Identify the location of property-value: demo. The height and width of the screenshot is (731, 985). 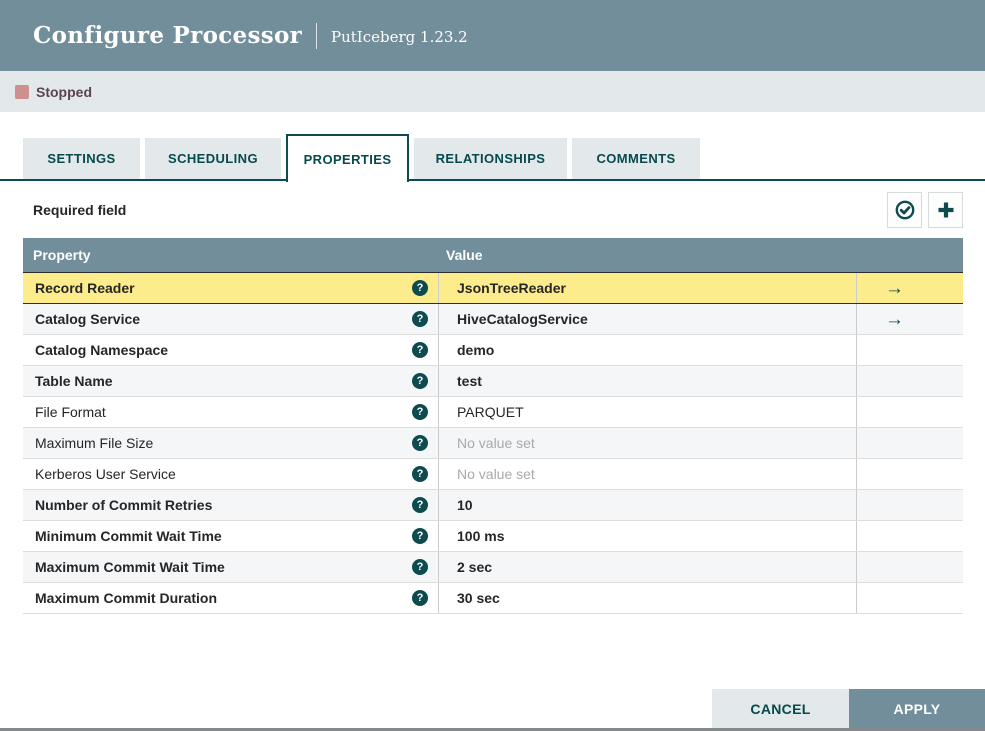
(476, 350).